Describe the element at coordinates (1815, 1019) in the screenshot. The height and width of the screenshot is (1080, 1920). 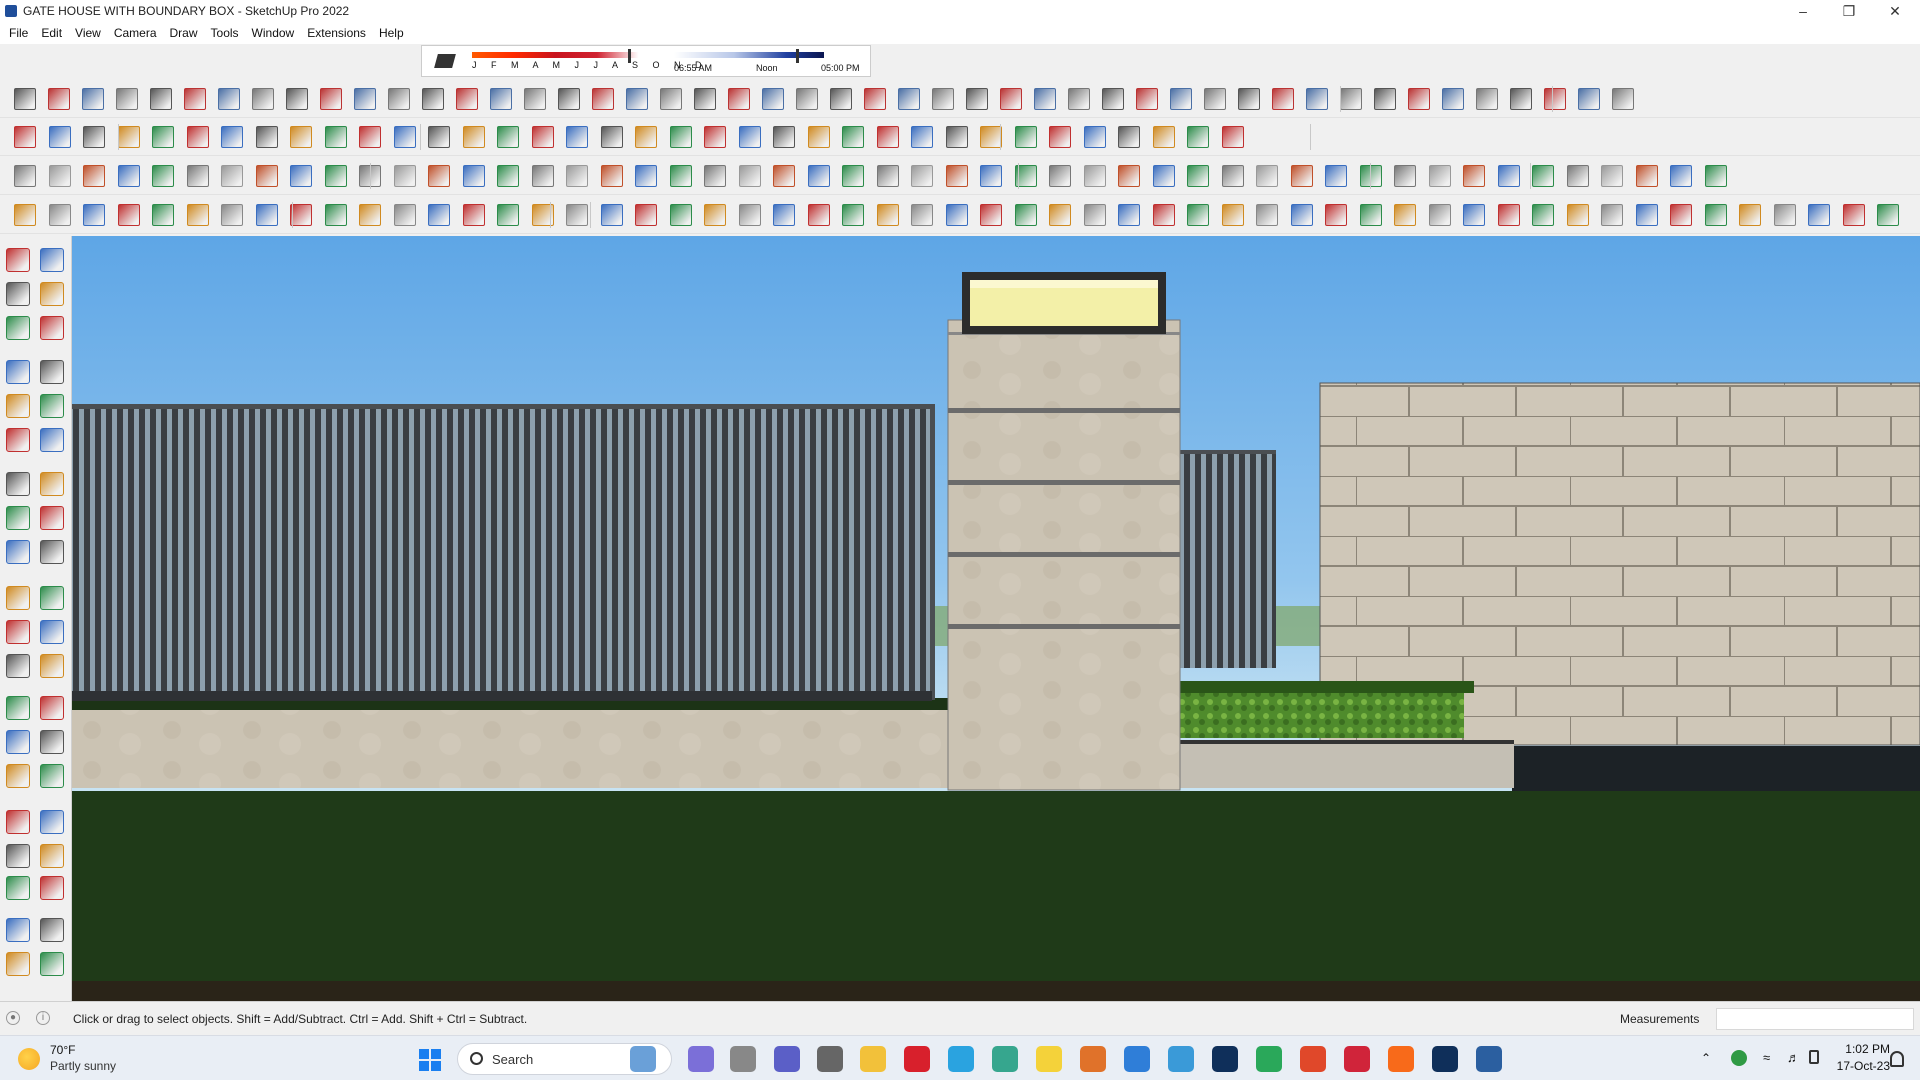
I see `measurements-box` at that location.